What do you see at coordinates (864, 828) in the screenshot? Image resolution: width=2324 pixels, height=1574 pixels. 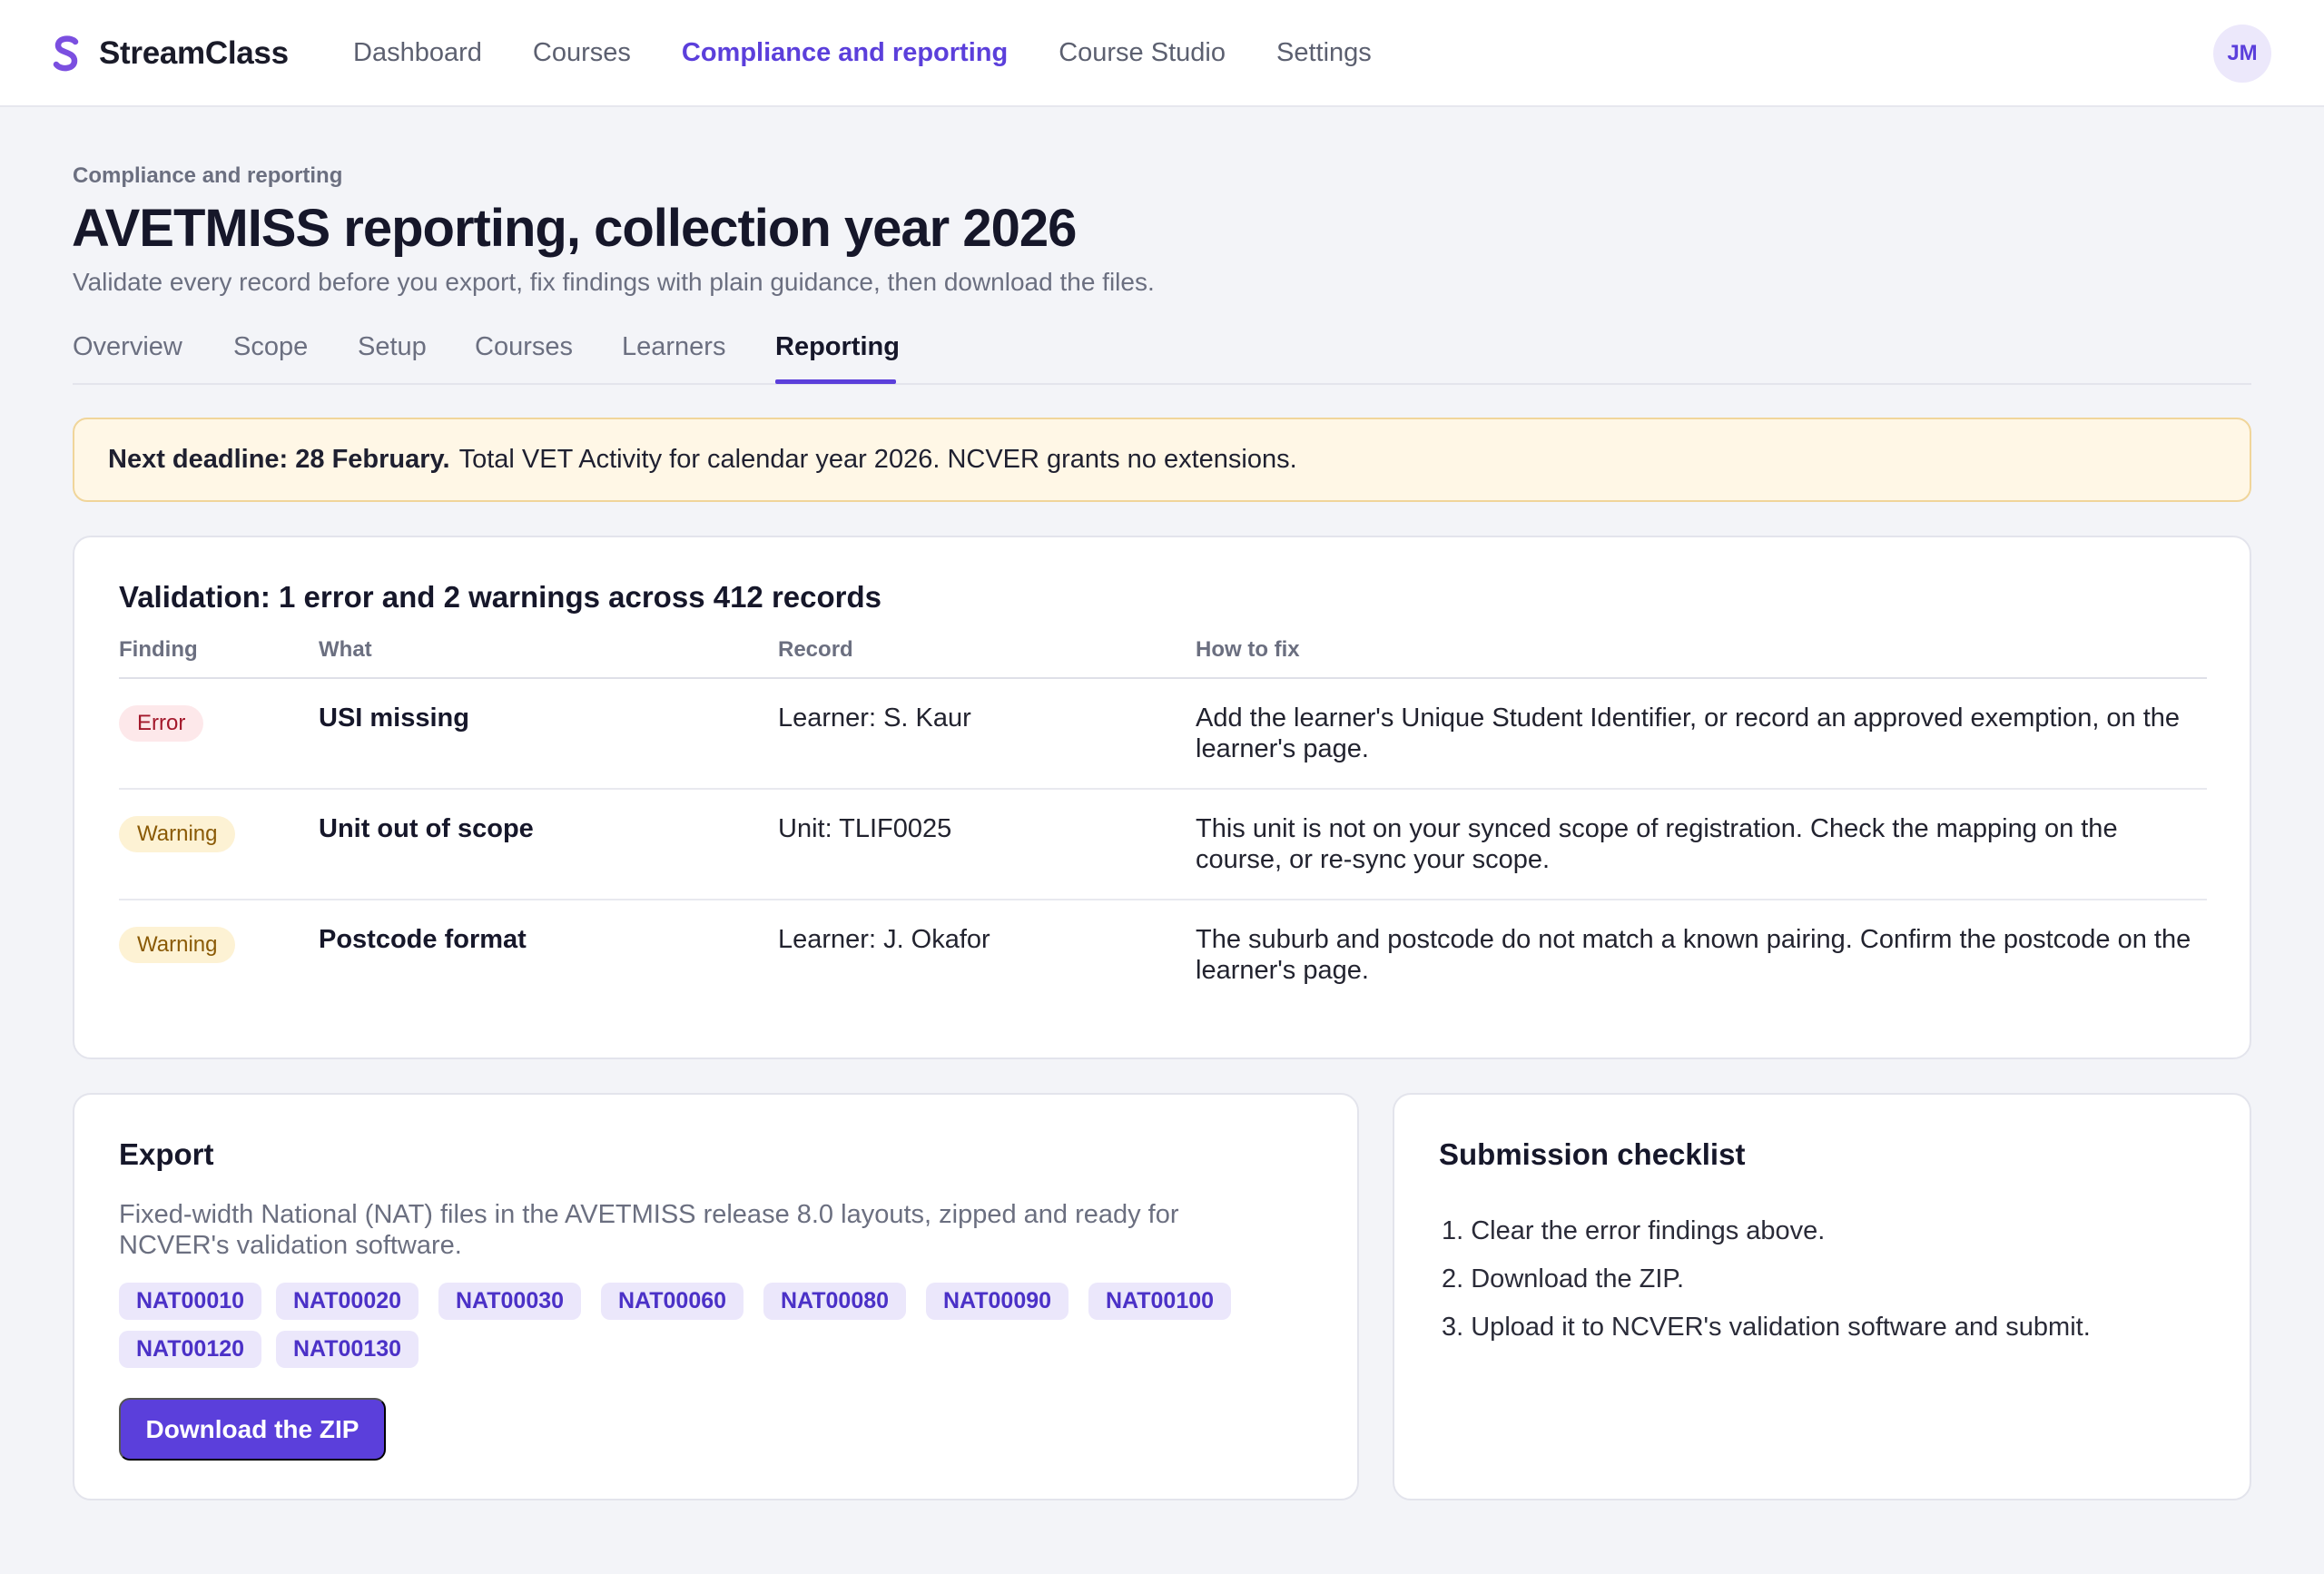 I see `finding-record: Unit: TLIF0025` at bounding box center [864, 828].